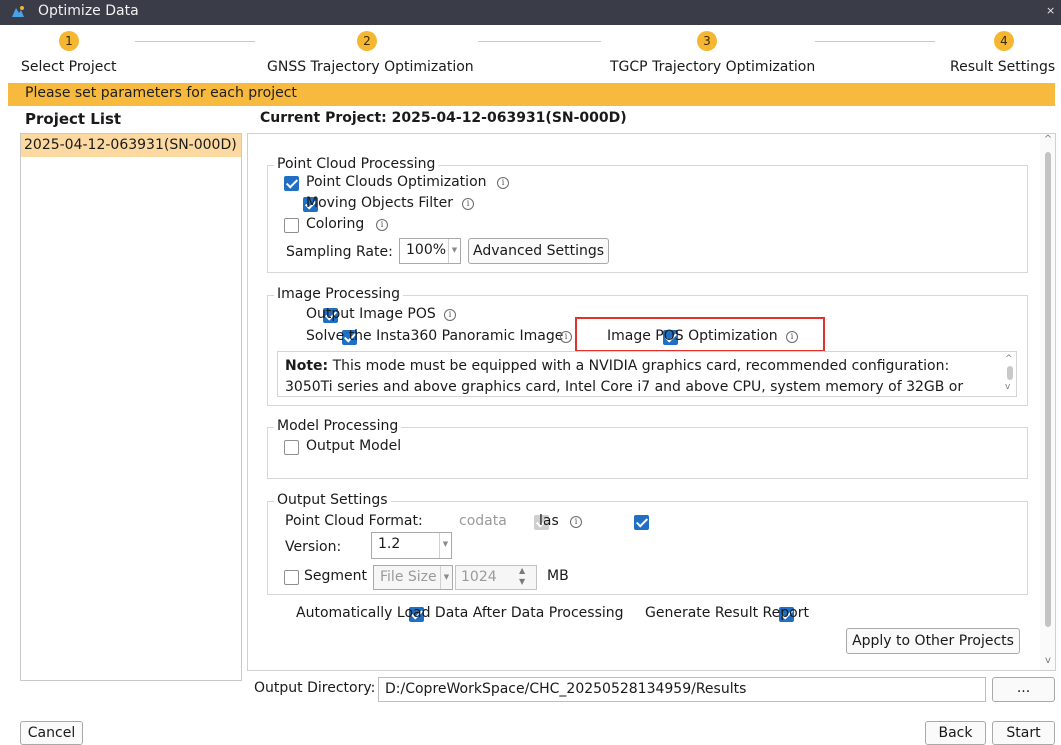 The height and width of the screenshot is (745, 1061). I want to click on step-1-label: Select Project, so click(69, 67).